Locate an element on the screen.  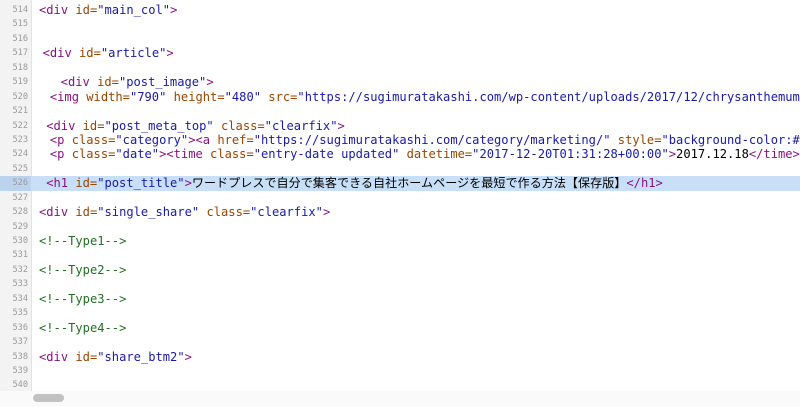
line-number: 526 is located at coordinates (15, 183).